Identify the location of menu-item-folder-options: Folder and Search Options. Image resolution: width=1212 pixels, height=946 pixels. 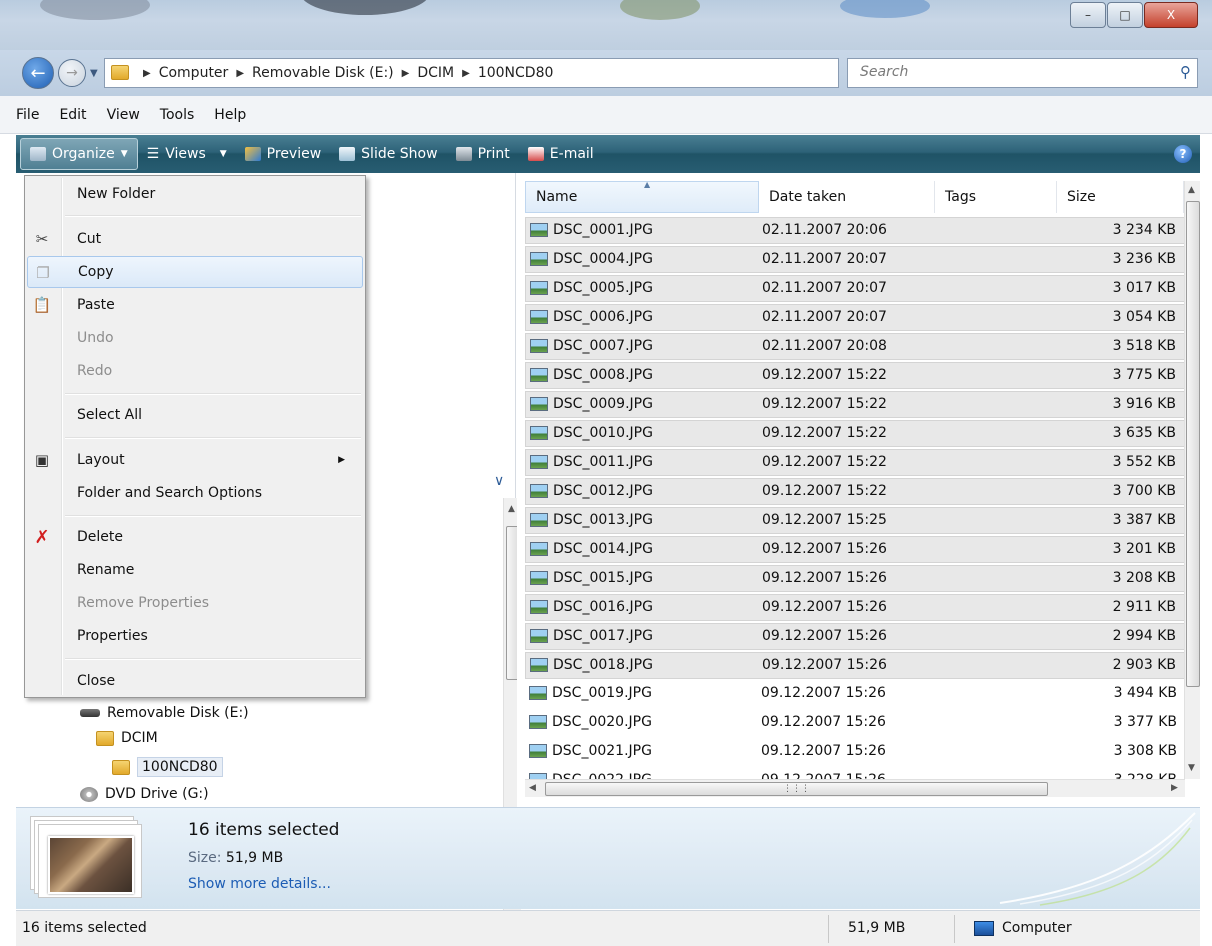
(195, 493).